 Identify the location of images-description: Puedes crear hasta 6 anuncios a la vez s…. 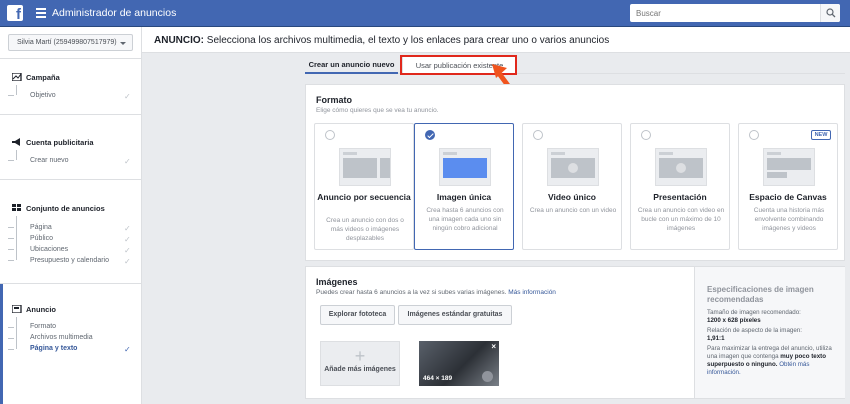
(436, 292).